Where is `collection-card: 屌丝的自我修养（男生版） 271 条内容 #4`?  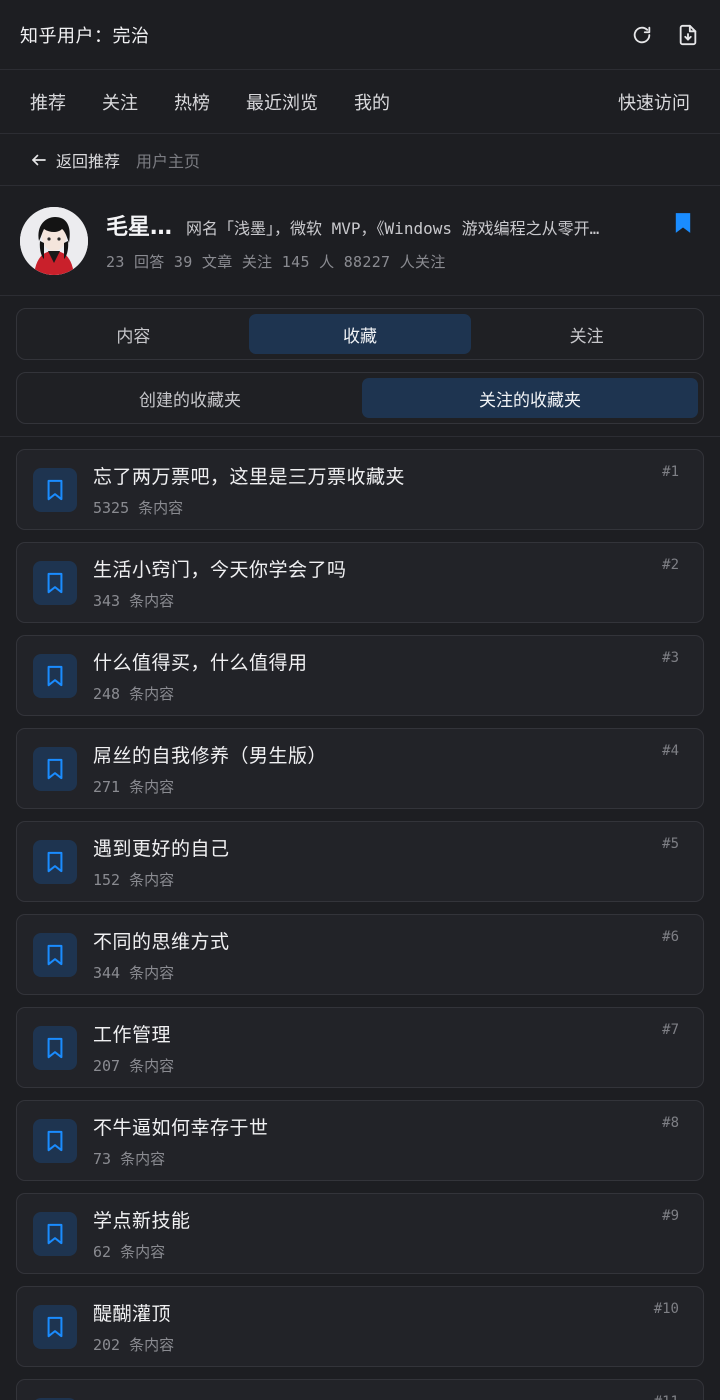 collection-card: 屌丝的自我修养（男生版） 271 条内容 #4 is located at coordinates (360, 768).